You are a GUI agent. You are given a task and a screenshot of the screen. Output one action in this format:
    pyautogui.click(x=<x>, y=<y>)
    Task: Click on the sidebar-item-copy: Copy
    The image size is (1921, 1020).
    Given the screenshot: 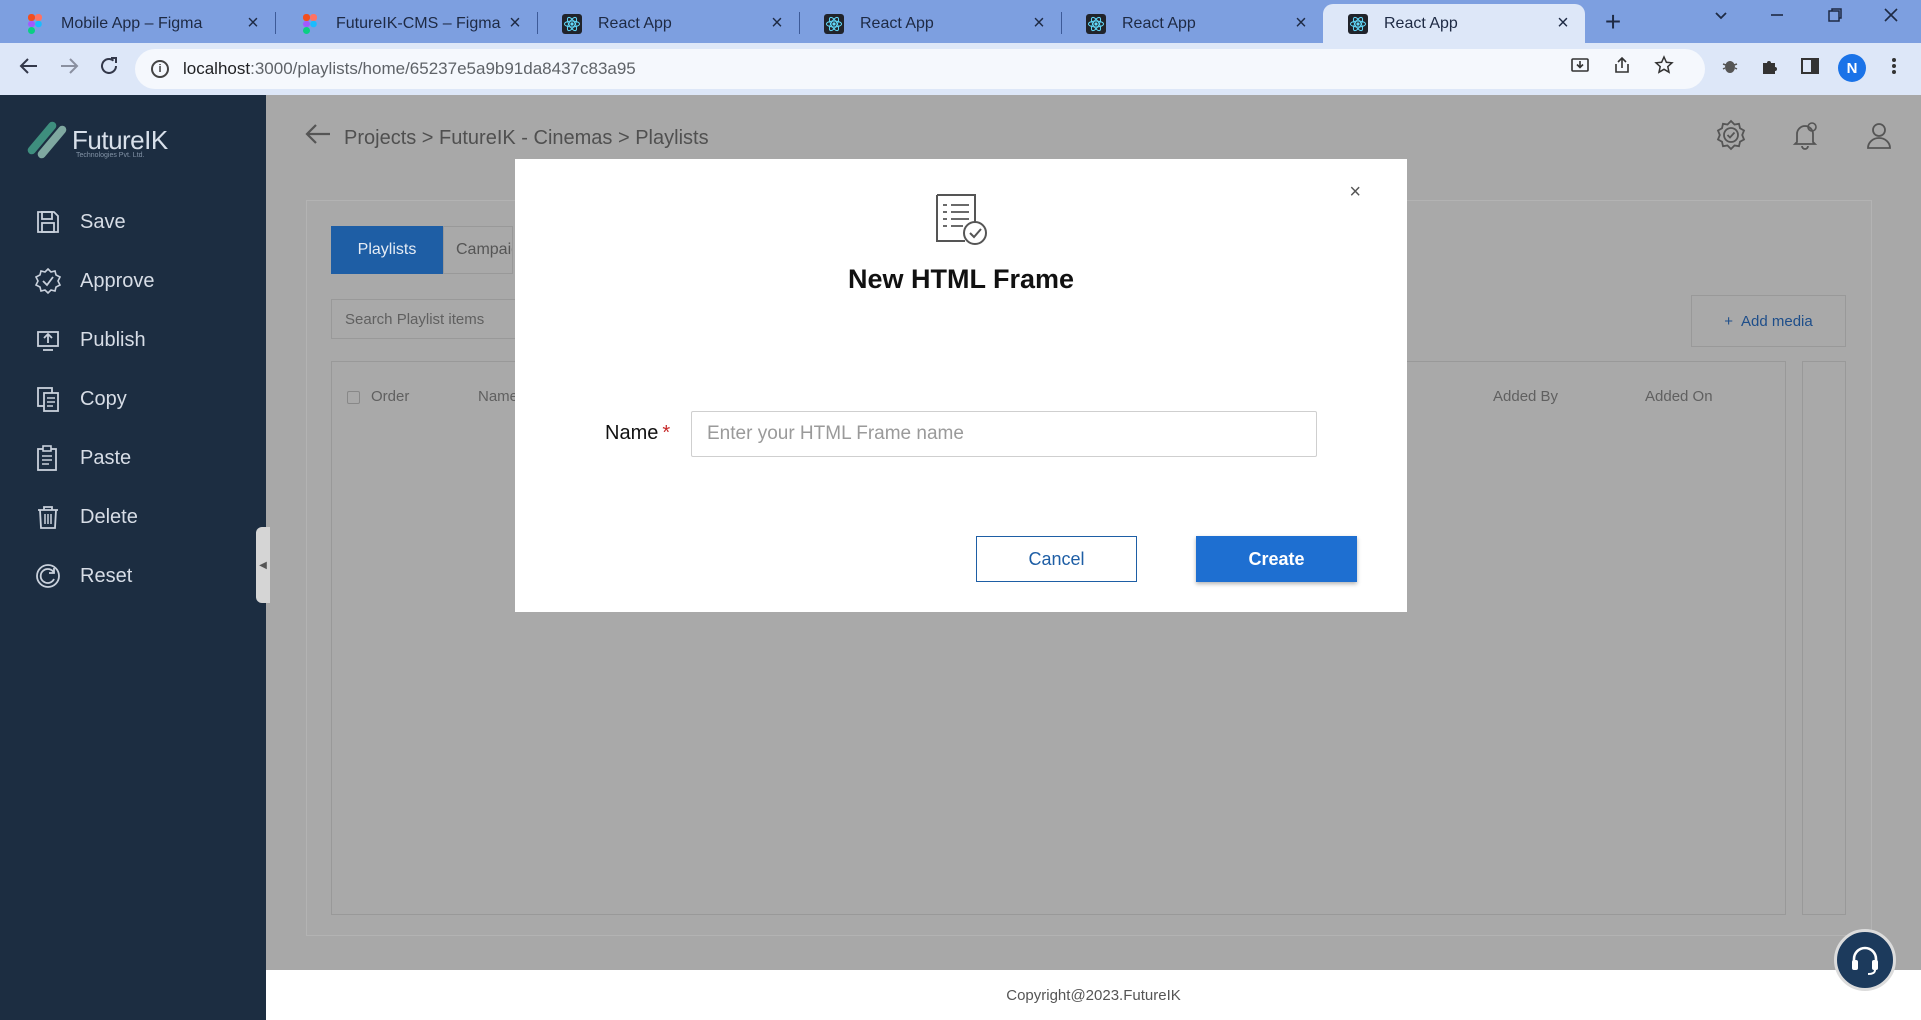 What is the action you would take?
    pyautogui.click(x=80, y=399)
    